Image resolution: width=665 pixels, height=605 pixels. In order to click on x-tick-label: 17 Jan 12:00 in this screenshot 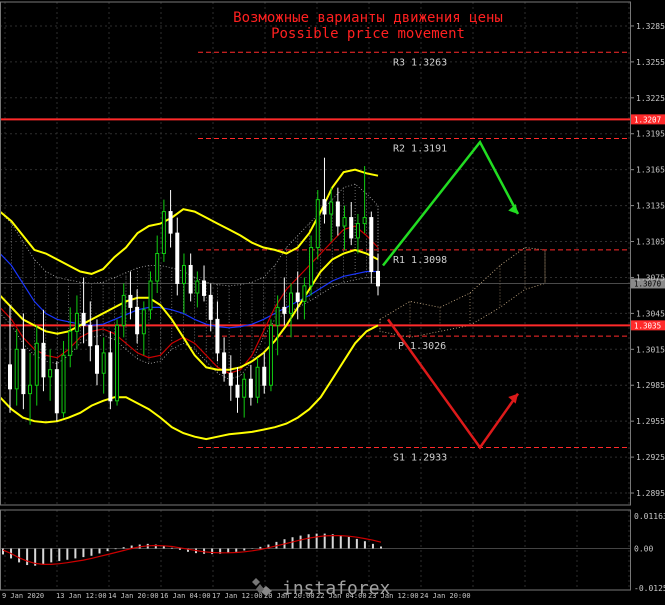, I will do `click(237, 596)`.